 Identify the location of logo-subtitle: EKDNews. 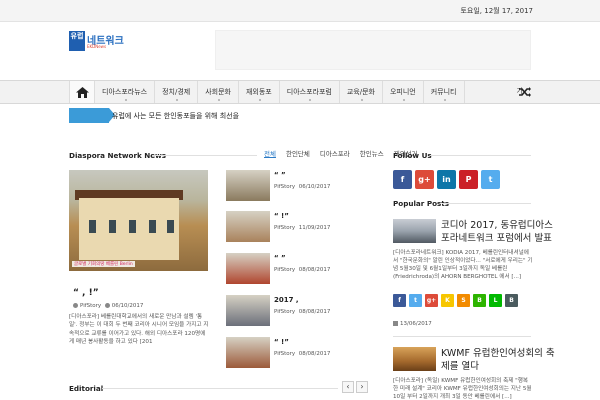
(97, 46).